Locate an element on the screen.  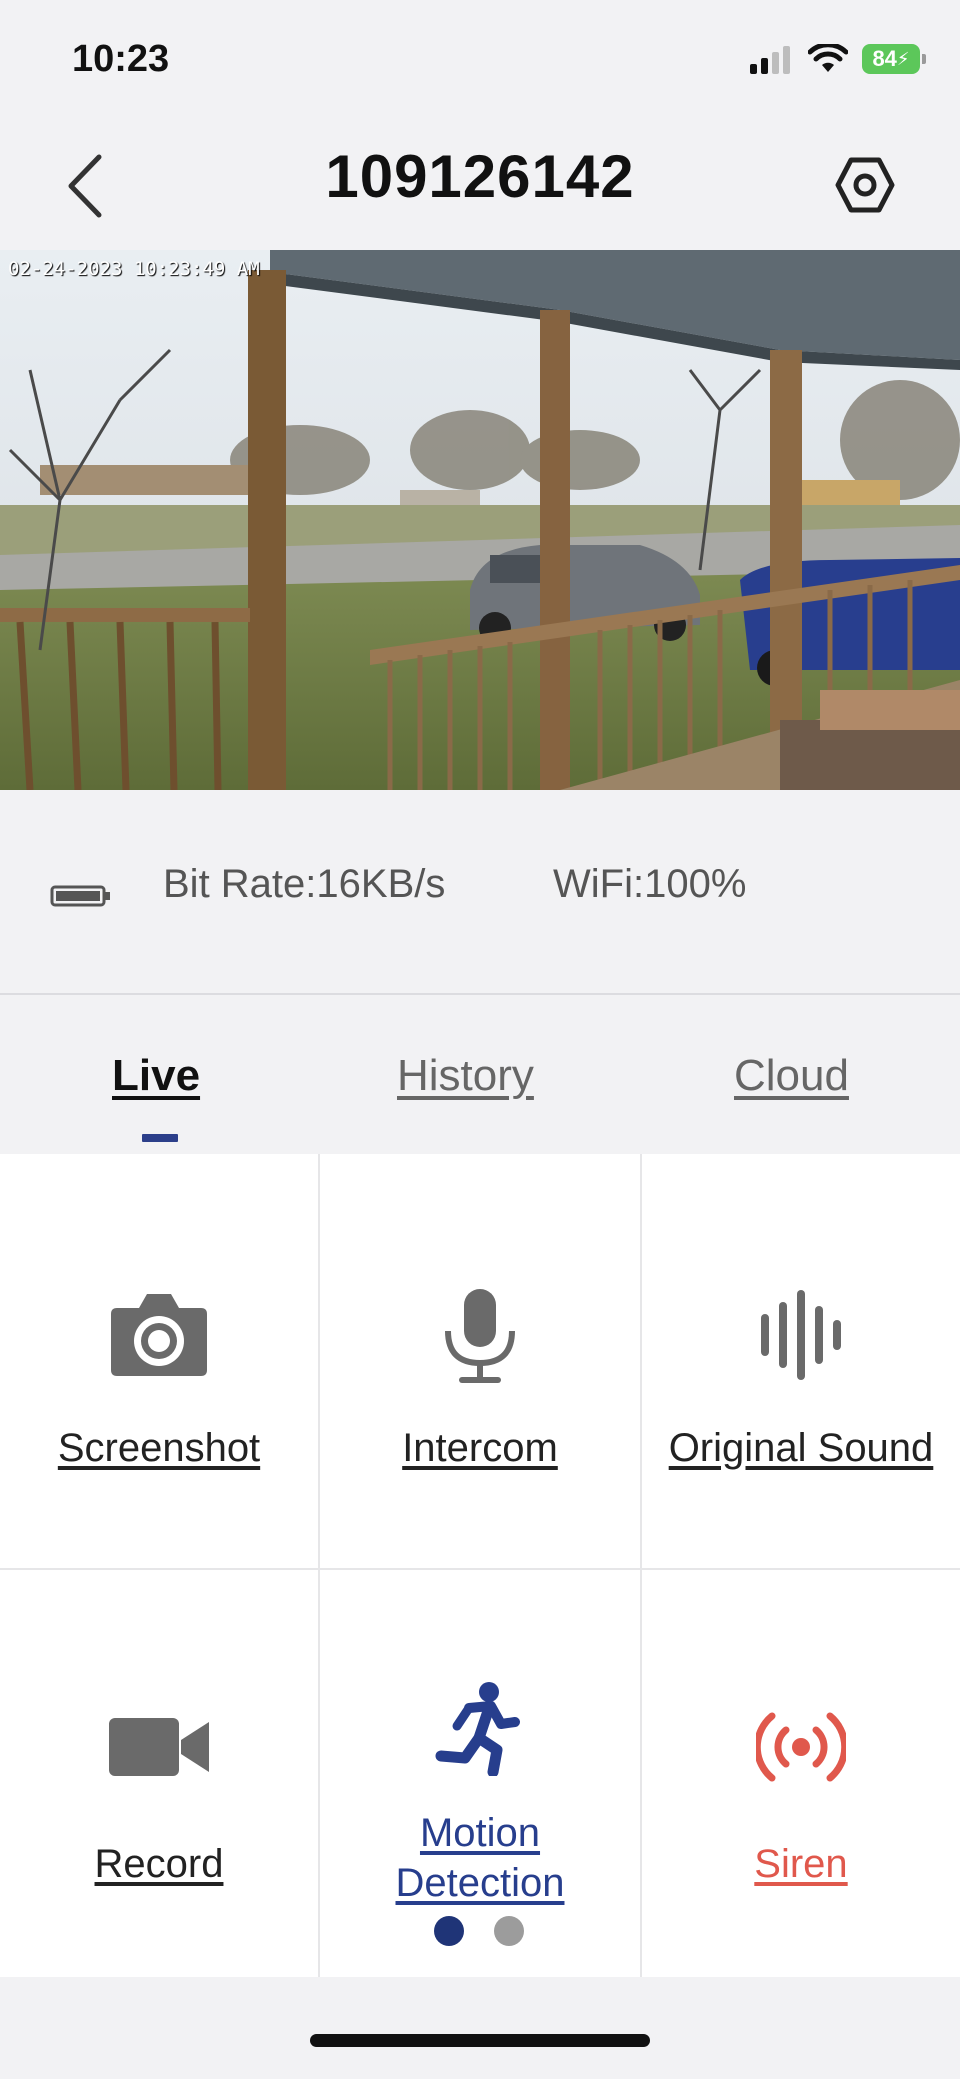
microphone-icon is located at coordinates (480, 1336).